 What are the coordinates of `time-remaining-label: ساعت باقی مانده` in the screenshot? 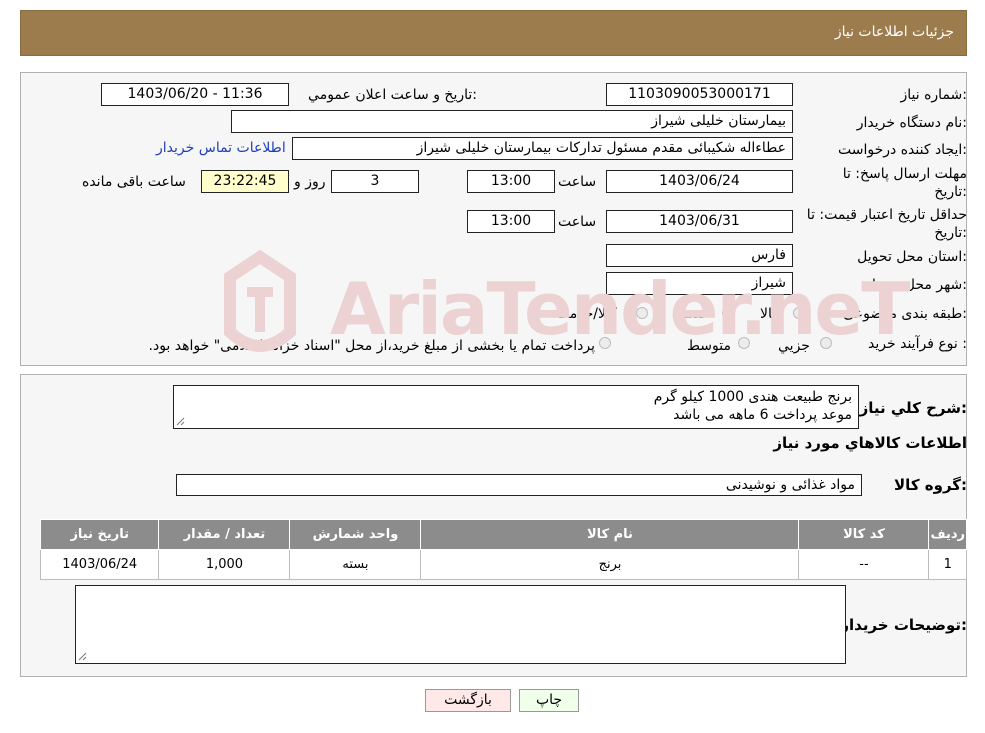 It's located at (134, 182).